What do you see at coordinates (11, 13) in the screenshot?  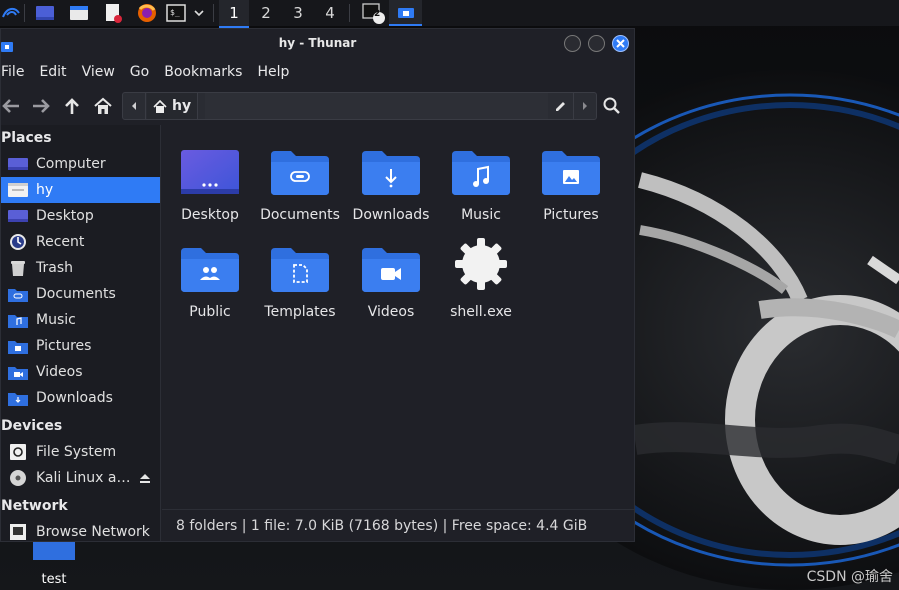 I see `kali-menu-icon` at bounding box center [11, 13].